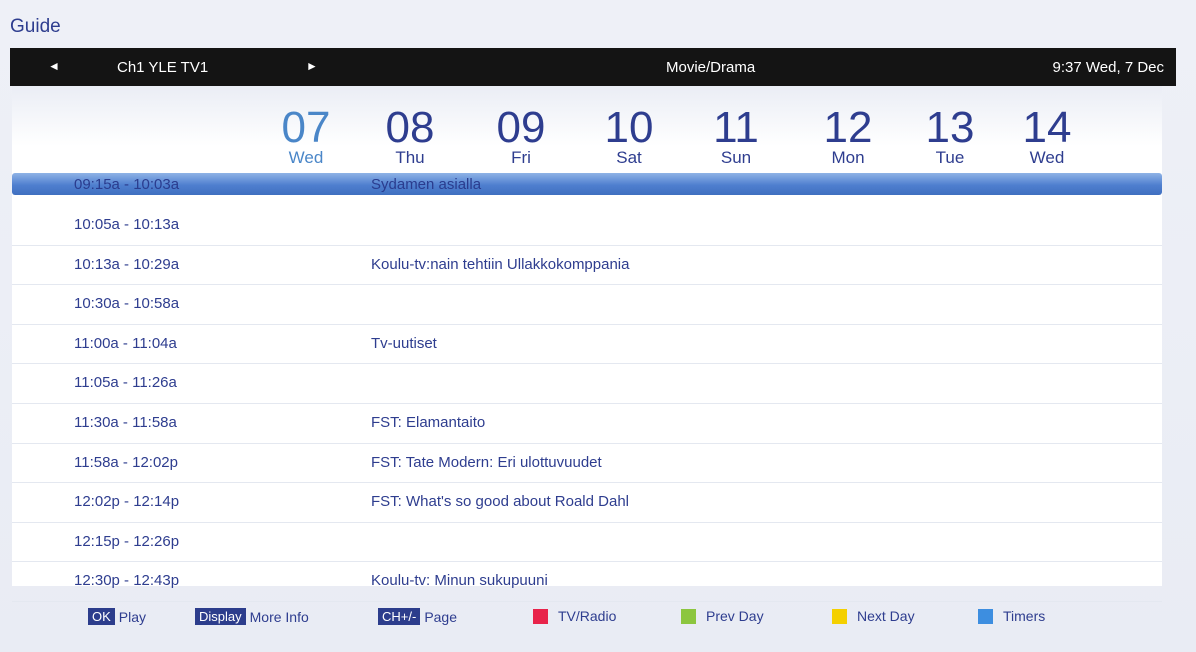 This screenshot has width=1196, height=652. I want to click on row-time: 11:58a - 12:02p, so click(126, 462).